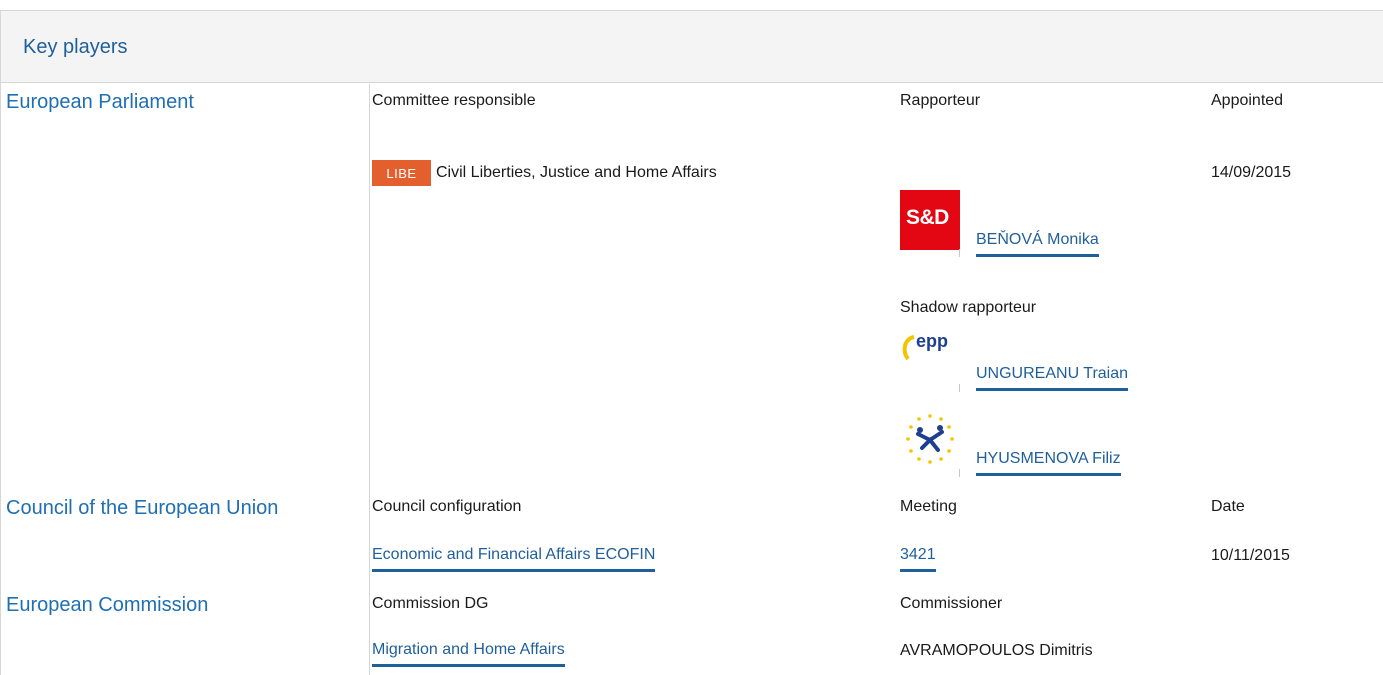 This screenshot has width=1383, height=675. Describe the element at coordinates (940, 100) in the screenshot. I see `rapporteur-label: Rapporteur` at that location.